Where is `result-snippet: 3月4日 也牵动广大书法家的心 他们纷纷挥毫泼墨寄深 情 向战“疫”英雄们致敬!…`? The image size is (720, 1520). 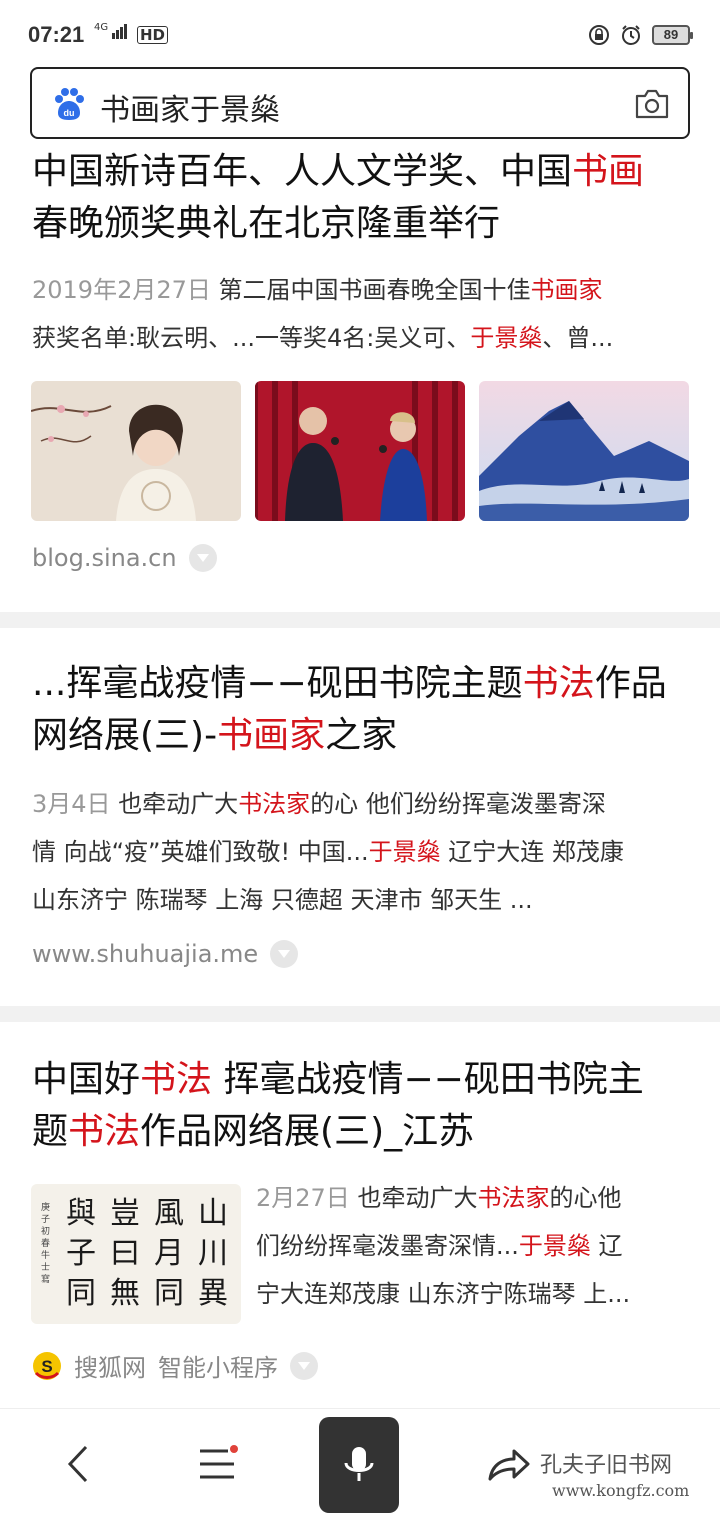
result-snippet: 3月4日 也牵动广大书法家的心 他们纷纷挥毫泼墨寄深 情 向战“疫”英雄们致敬!… is located at coordinates (328, 852).